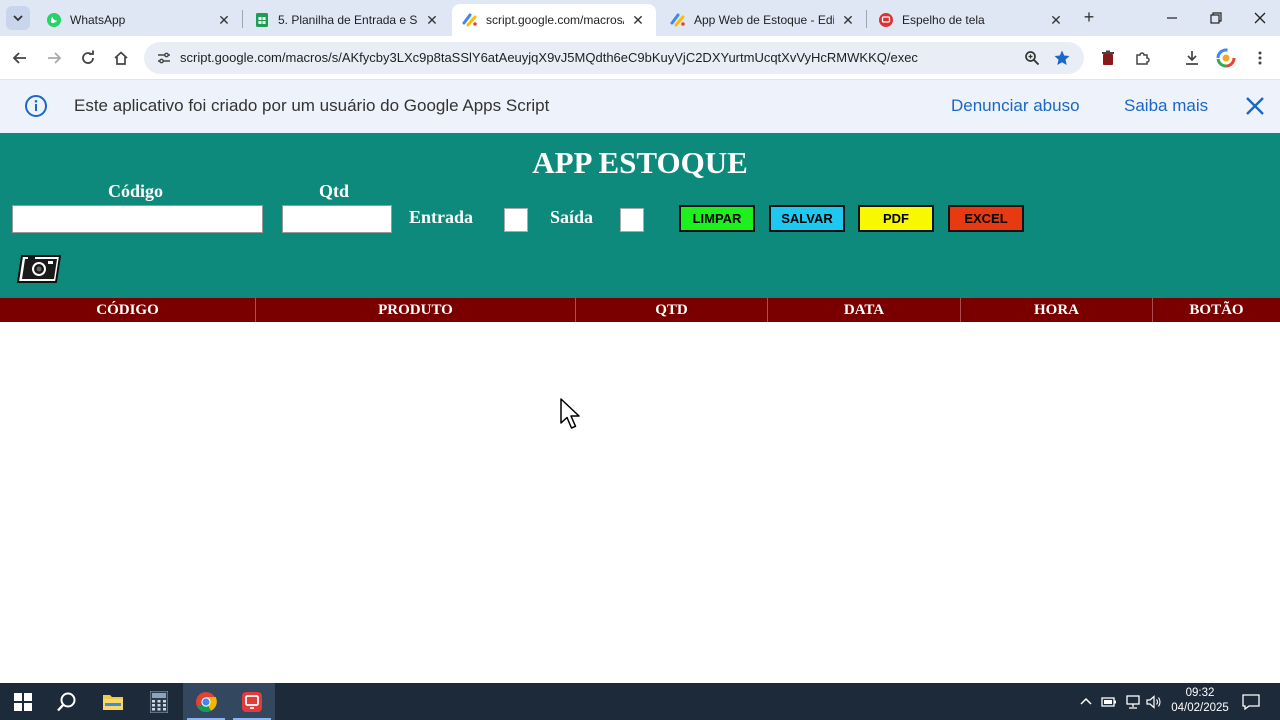 This screenshot has height=720, width=1280. I want to click on screen-mirror-taskbar-button, so click(252, 701).